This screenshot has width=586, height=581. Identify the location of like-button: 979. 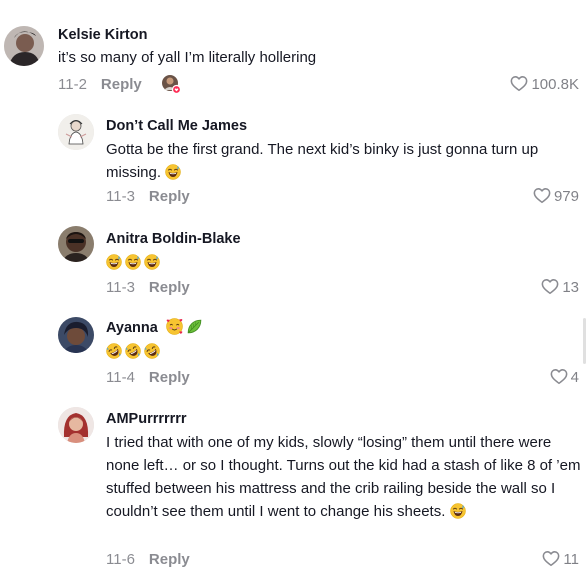
(556, 196).